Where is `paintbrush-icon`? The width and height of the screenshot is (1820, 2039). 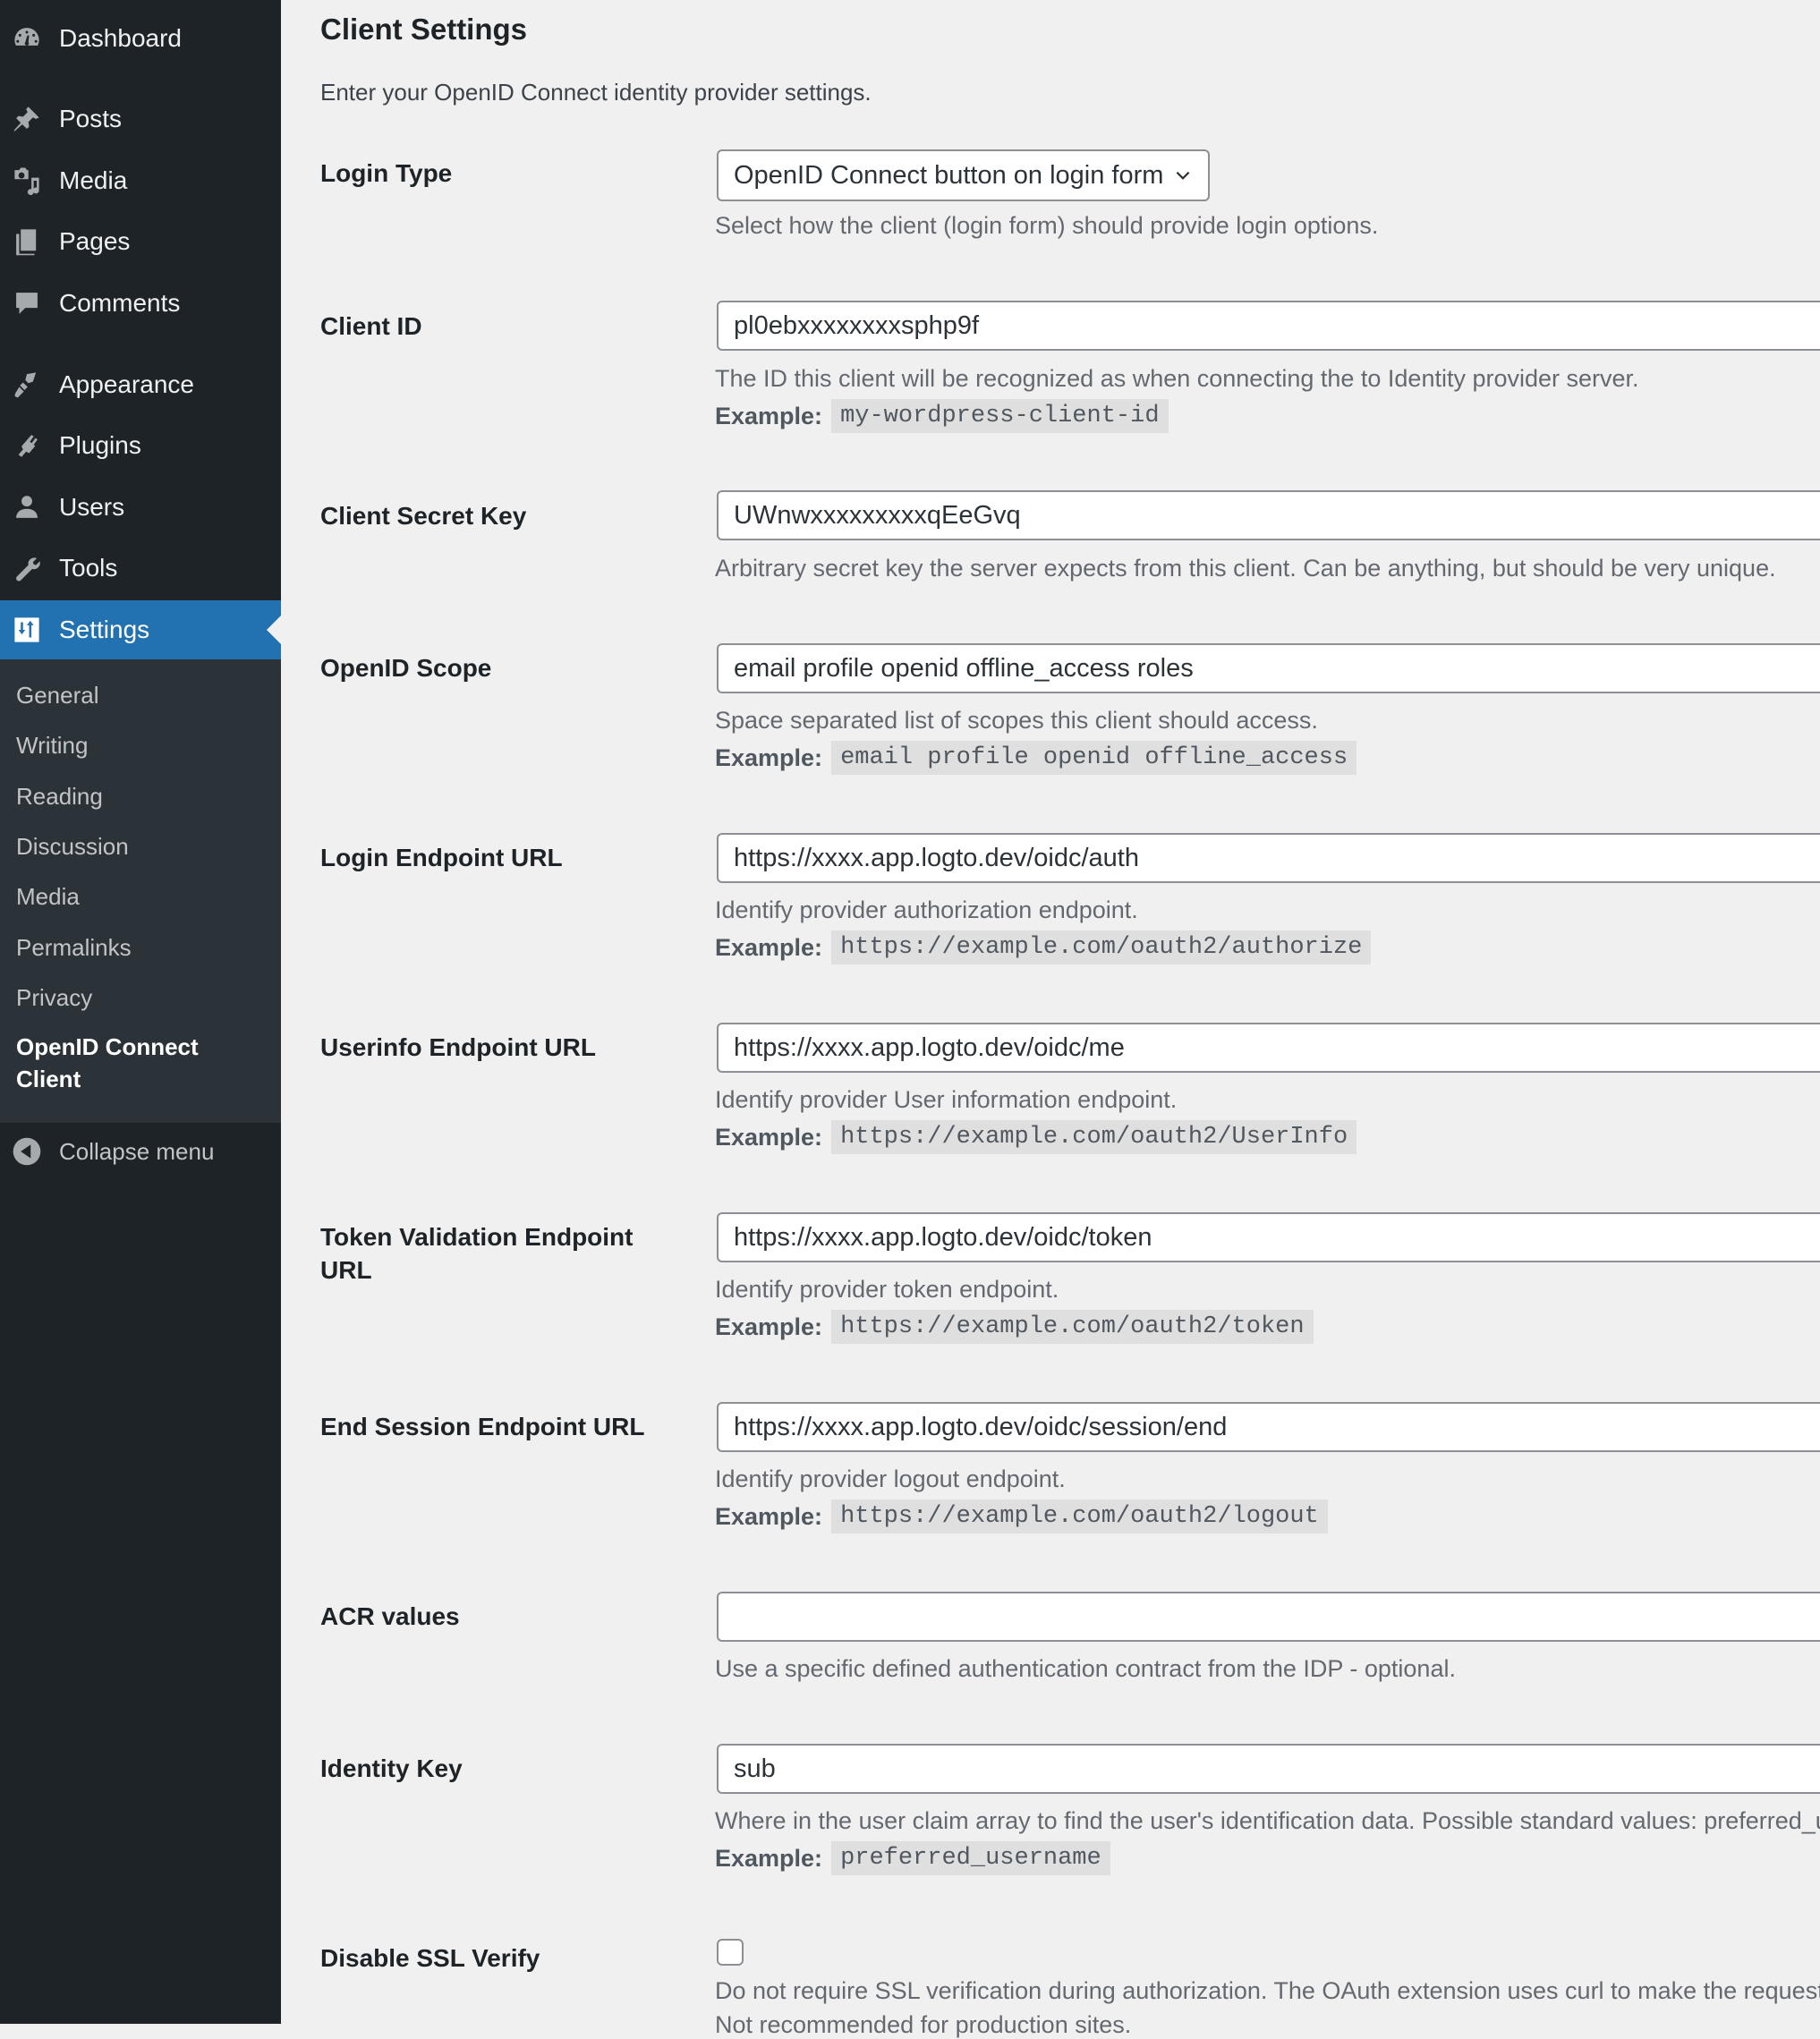 paintbrush-icon is located at coordinates (27, 385).